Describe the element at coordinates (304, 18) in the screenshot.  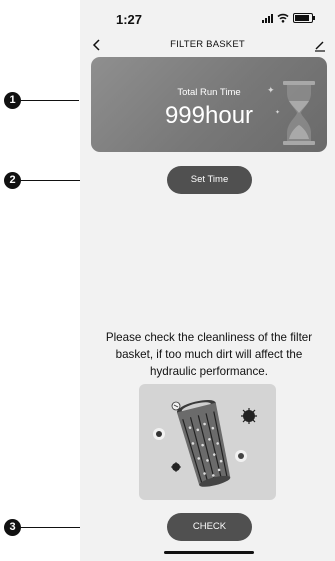
I see `battery-icon` at that location.